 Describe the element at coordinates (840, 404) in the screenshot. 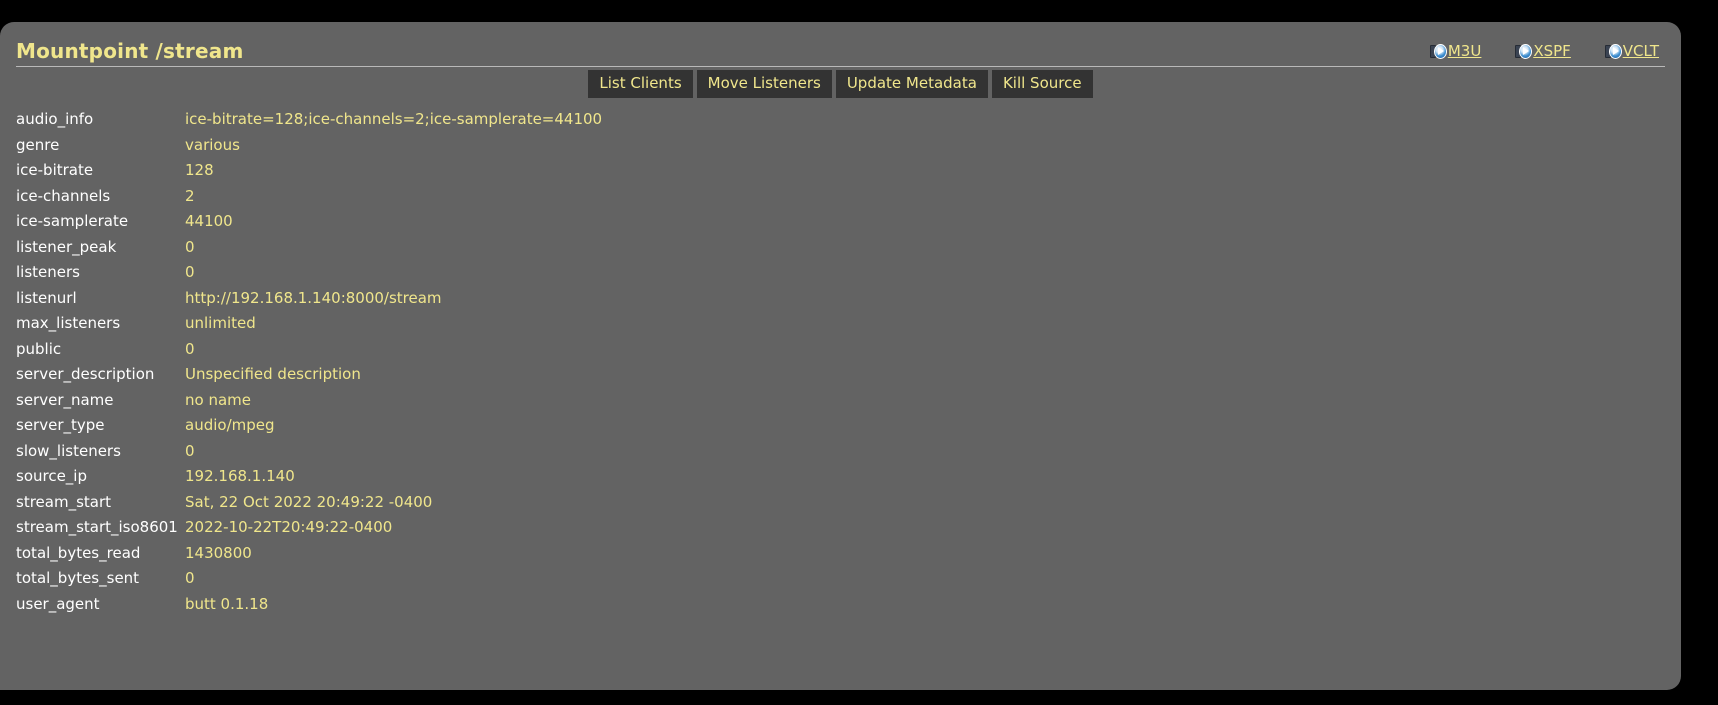

I see `stat-row: server_name no name` at that location.